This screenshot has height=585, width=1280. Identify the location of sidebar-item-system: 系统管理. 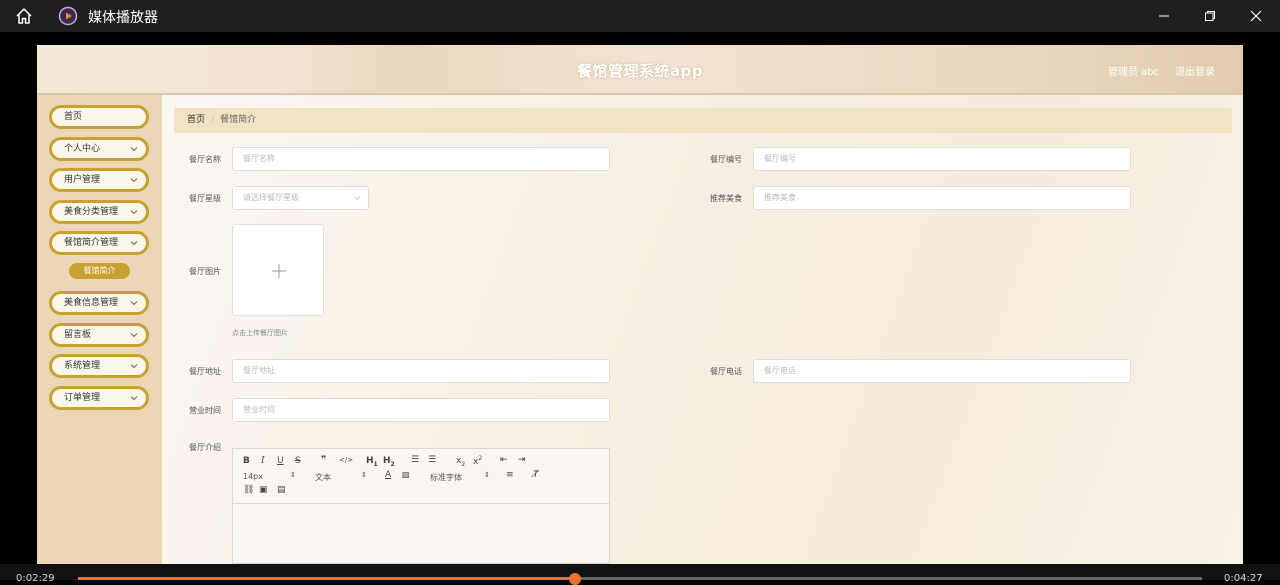
(99, 366).